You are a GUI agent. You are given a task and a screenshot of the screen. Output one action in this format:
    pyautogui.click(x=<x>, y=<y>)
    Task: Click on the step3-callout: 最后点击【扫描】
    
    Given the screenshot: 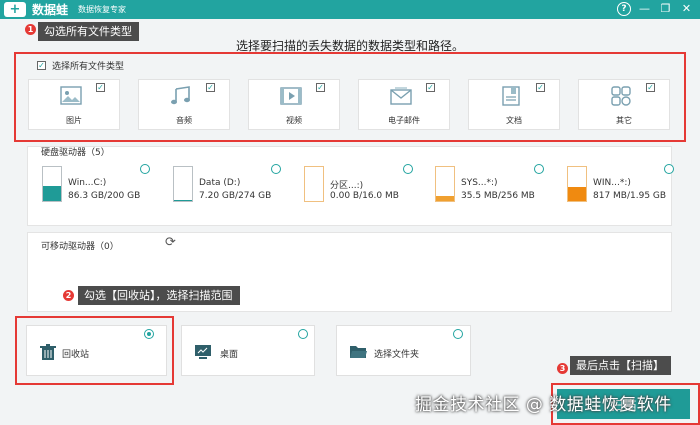 What is the action you would take?
    pyautogui.click(x=620, y=365)
    